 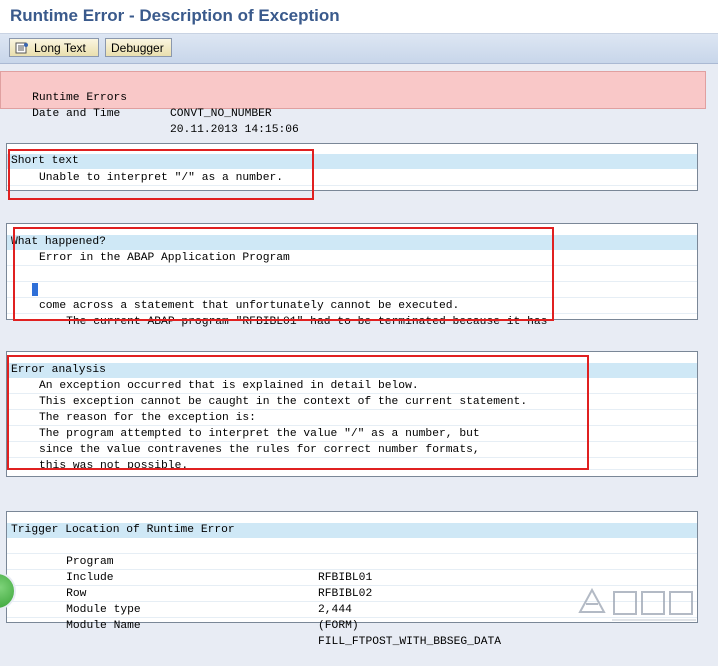 I want to click on debugger-button: Debugger, so click(x=138, y=47).